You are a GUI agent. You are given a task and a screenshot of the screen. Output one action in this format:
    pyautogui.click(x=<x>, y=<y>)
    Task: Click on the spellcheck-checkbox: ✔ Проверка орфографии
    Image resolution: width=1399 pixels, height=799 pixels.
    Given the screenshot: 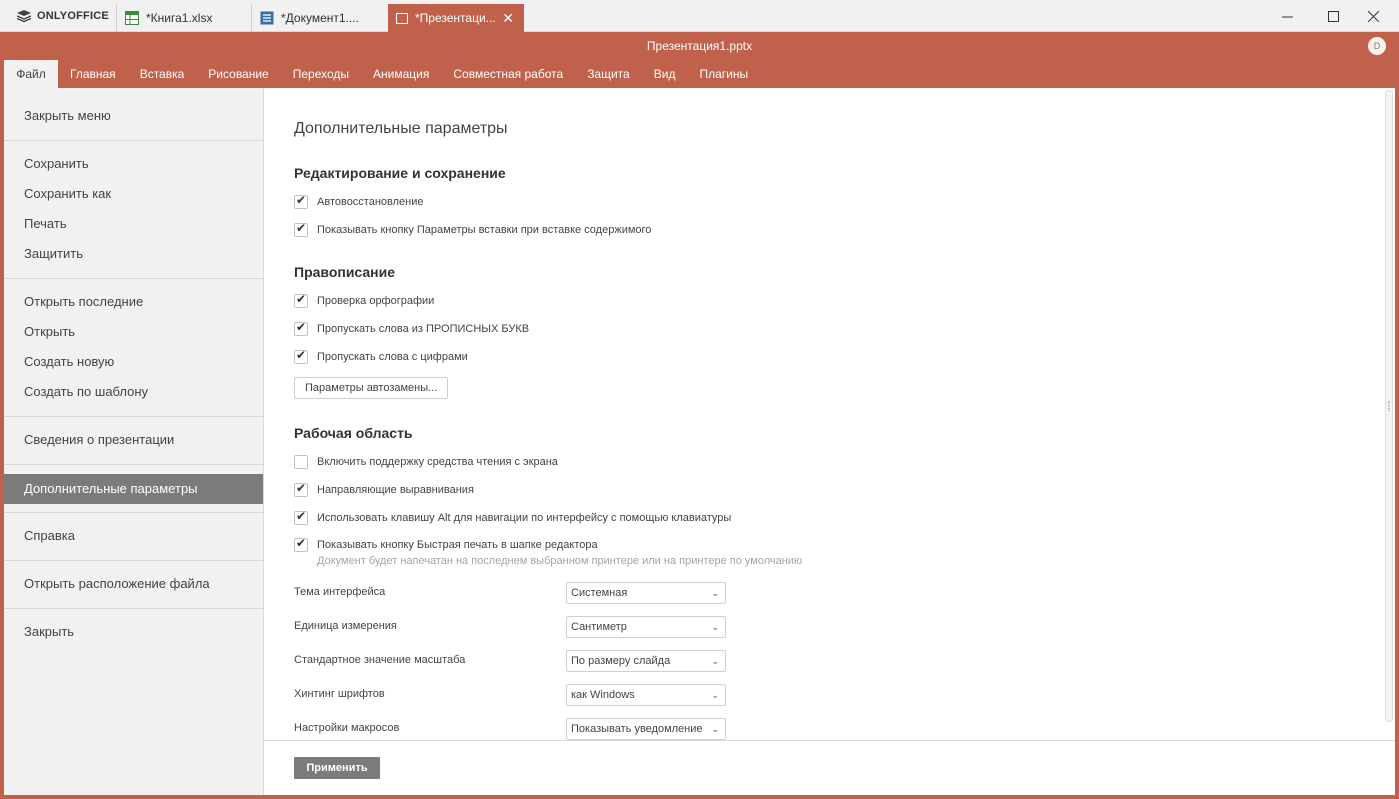 What is the action you would take?
    pyautogui.click(x=364, y=300)
    